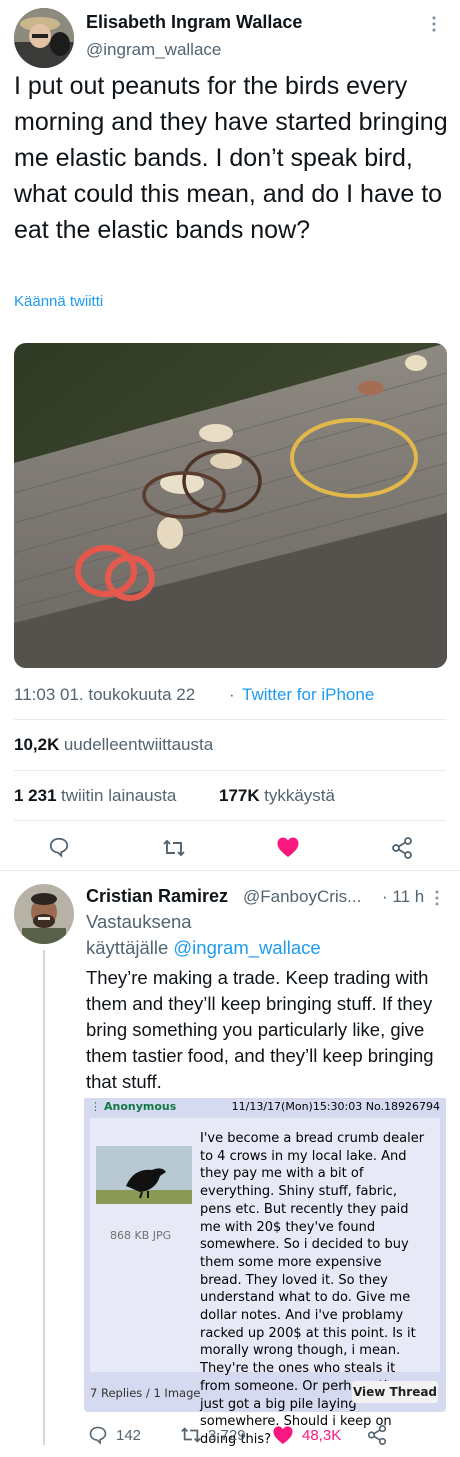  What do you see at coordinates (227, 1435) in the screenshot?
I see `retweet-count: 3 729` at bounding box center [227, 1435].